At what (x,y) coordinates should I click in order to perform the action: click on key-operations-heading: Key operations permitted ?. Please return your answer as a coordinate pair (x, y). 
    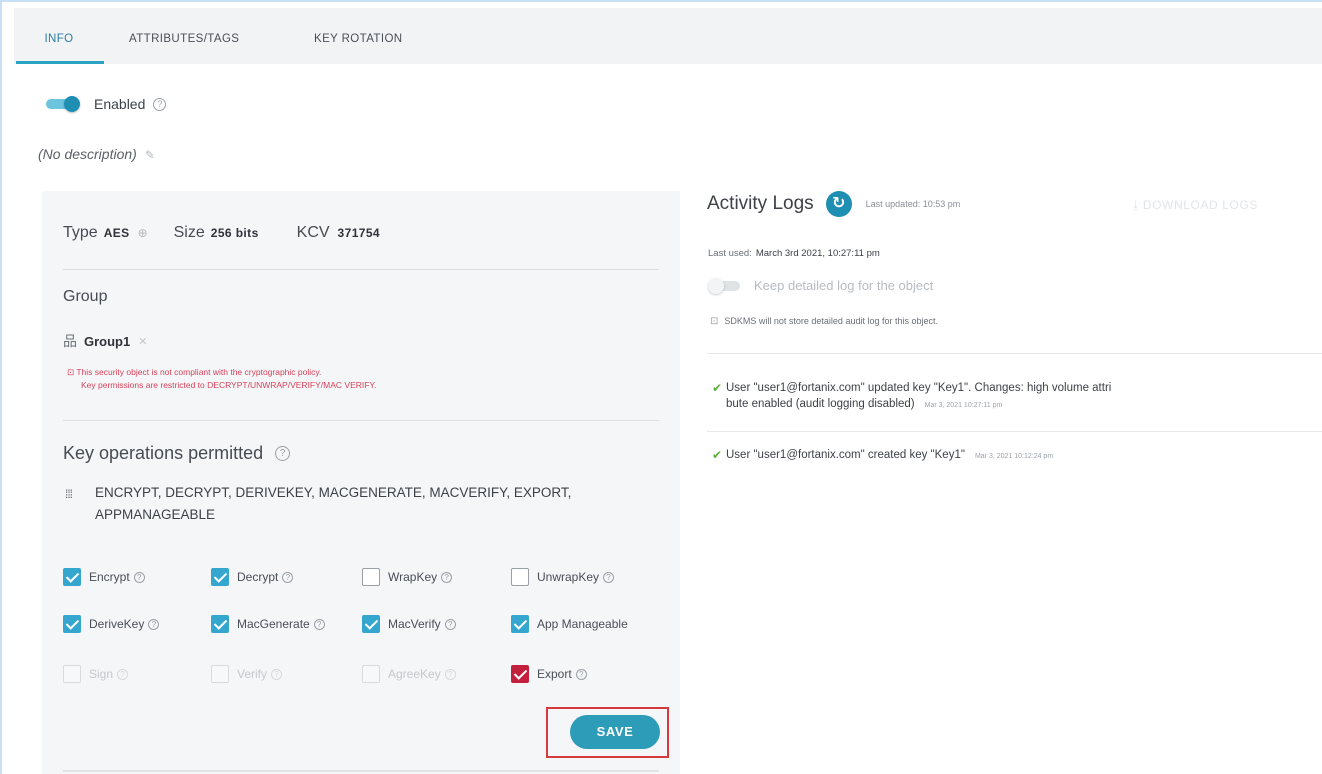
    Looking at the image, I should click on (177, 453).